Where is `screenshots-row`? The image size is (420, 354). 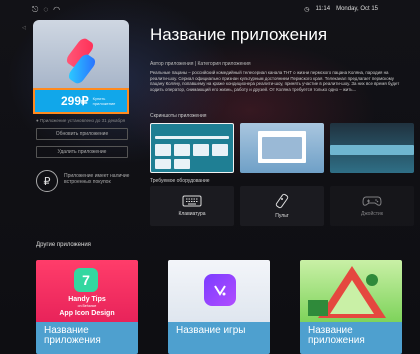 screenshots-row is located at coordinates (282, 148).